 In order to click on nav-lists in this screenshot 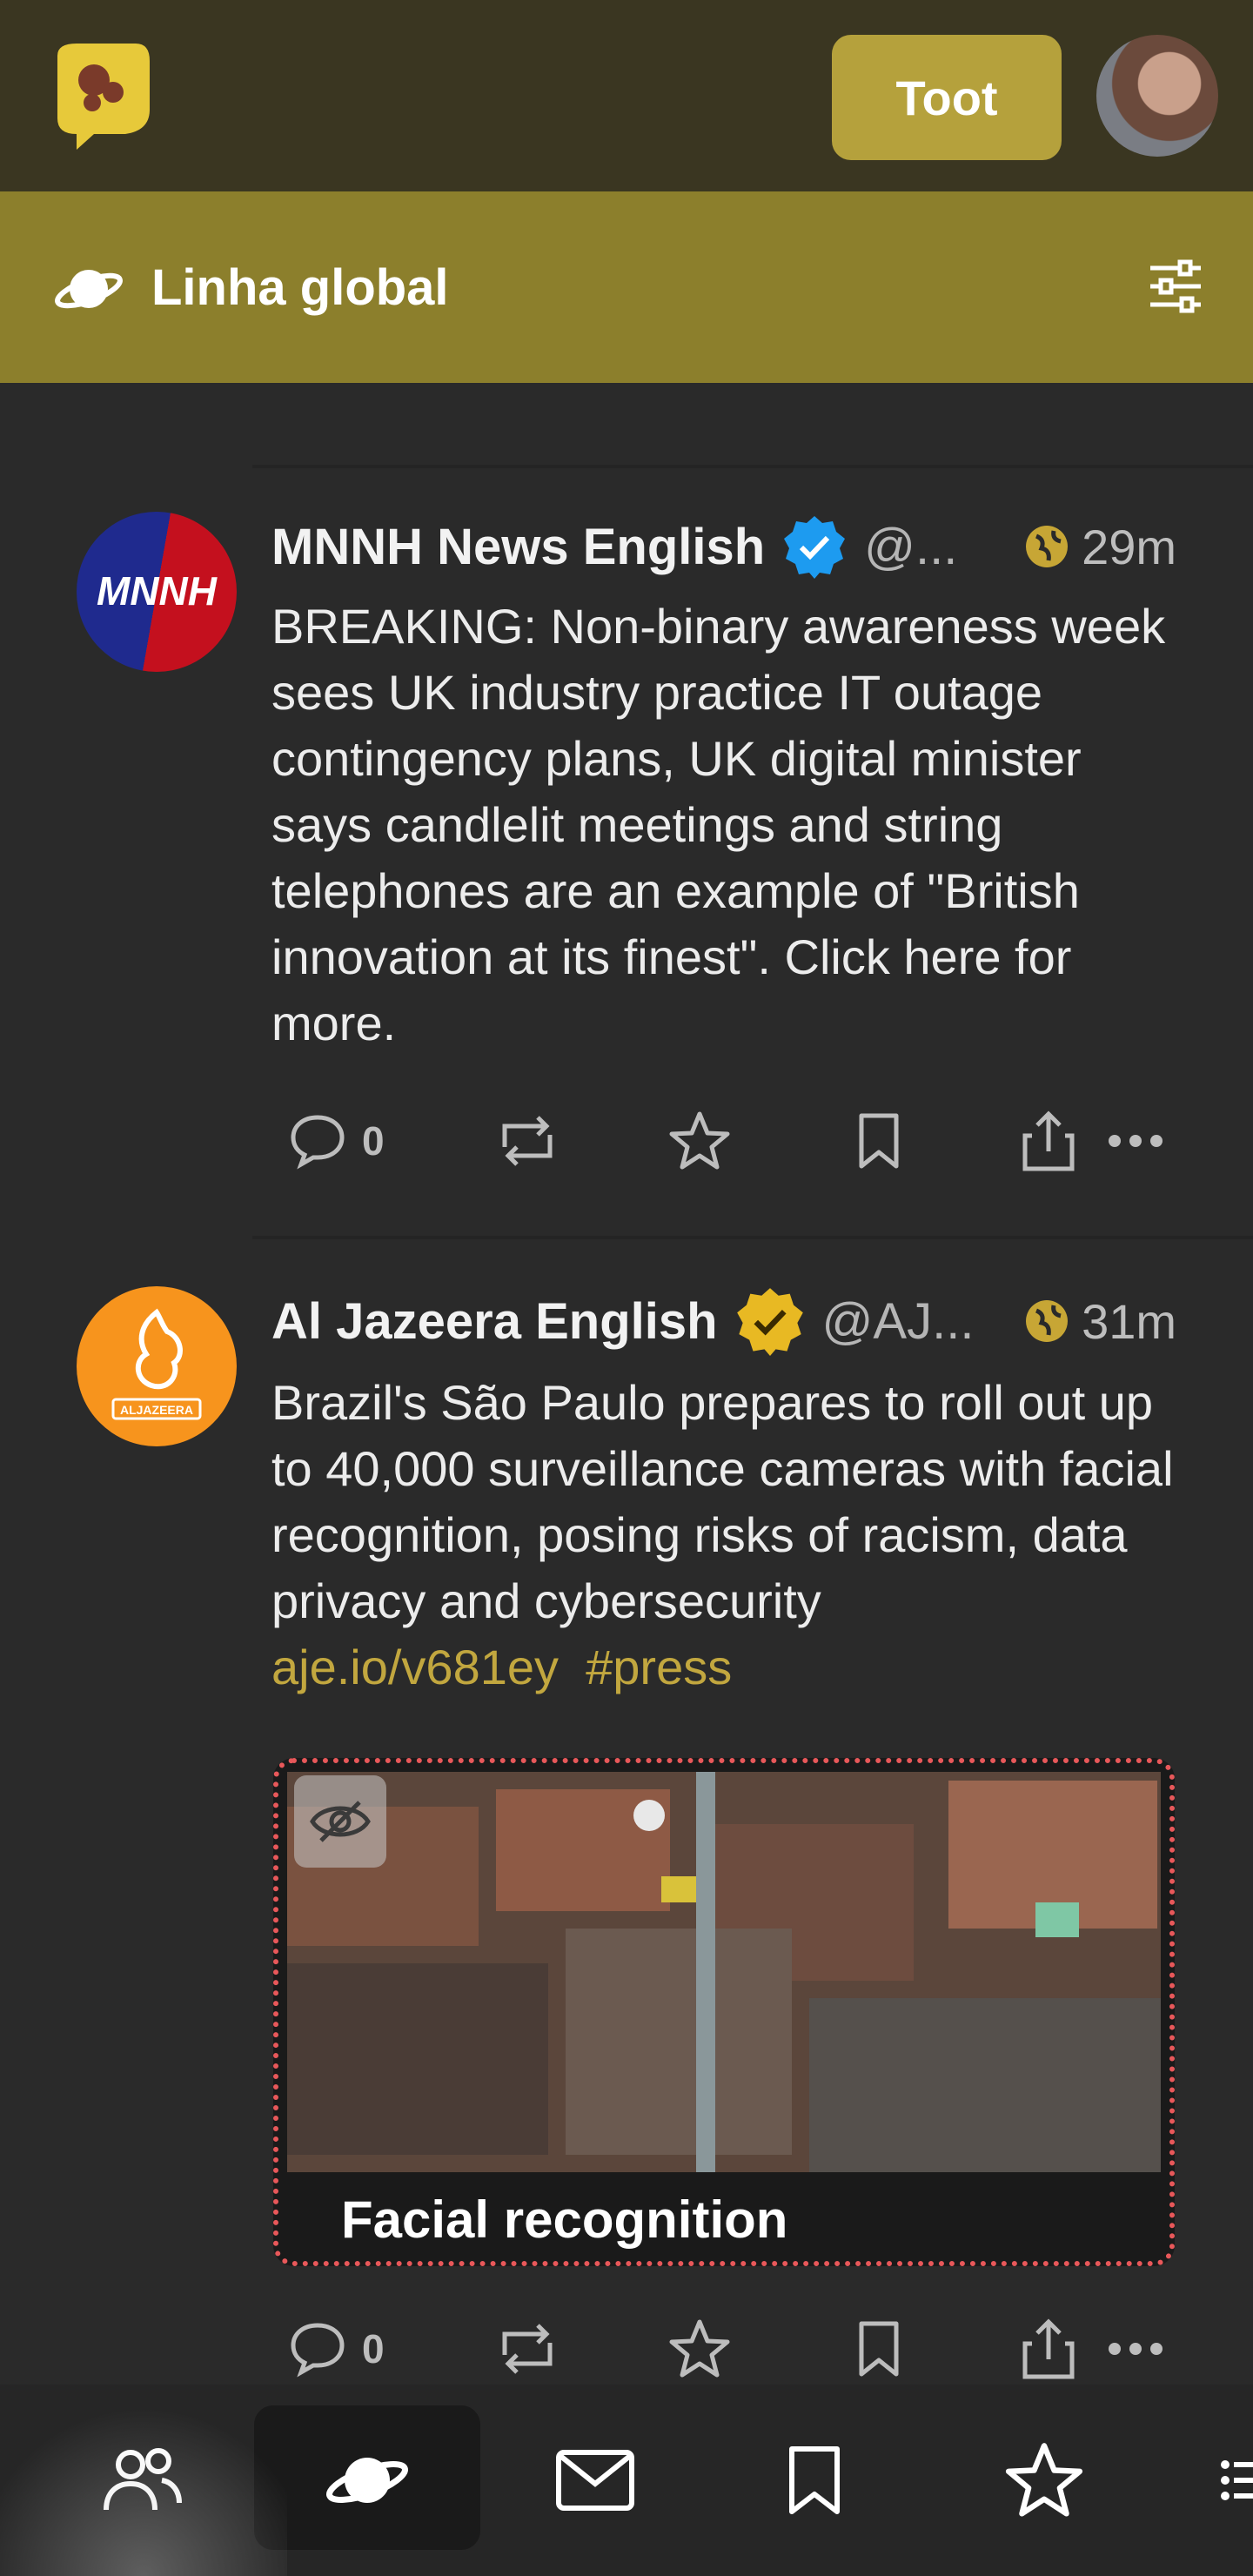, I will do `click(1235, 2480)`.